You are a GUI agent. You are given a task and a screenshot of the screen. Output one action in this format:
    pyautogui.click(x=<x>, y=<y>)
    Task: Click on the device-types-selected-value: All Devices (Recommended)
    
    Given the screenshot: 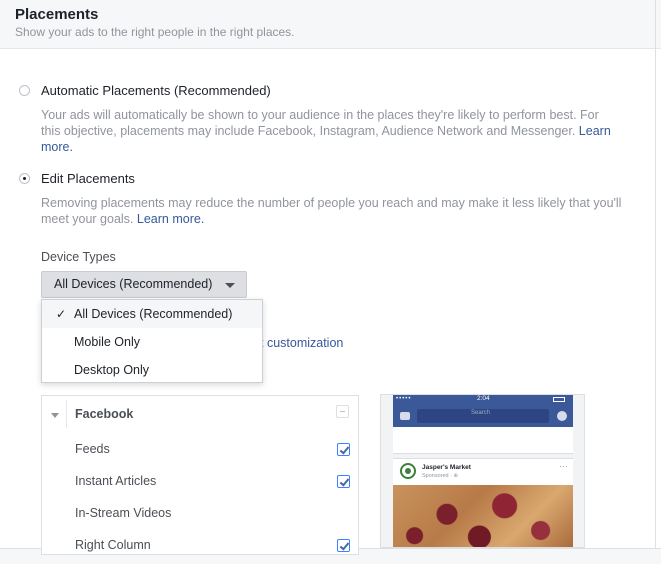 What is the action you would take?
    pyautogui.click(x=133, y=284)
    